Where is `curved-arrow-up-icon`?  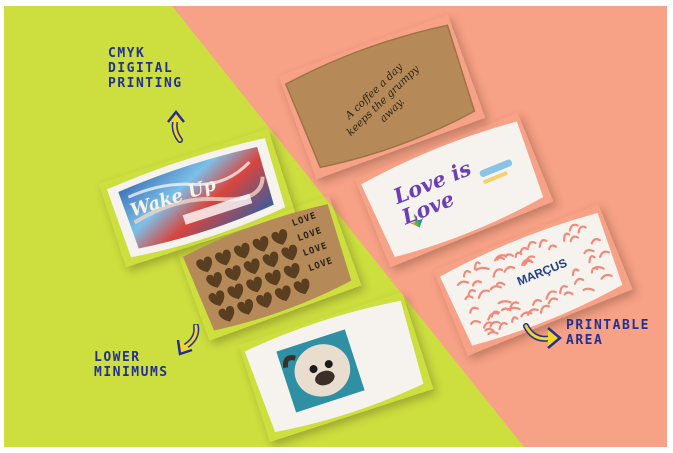 curved-arrow-up-icon is located at coordinates (176, 126).